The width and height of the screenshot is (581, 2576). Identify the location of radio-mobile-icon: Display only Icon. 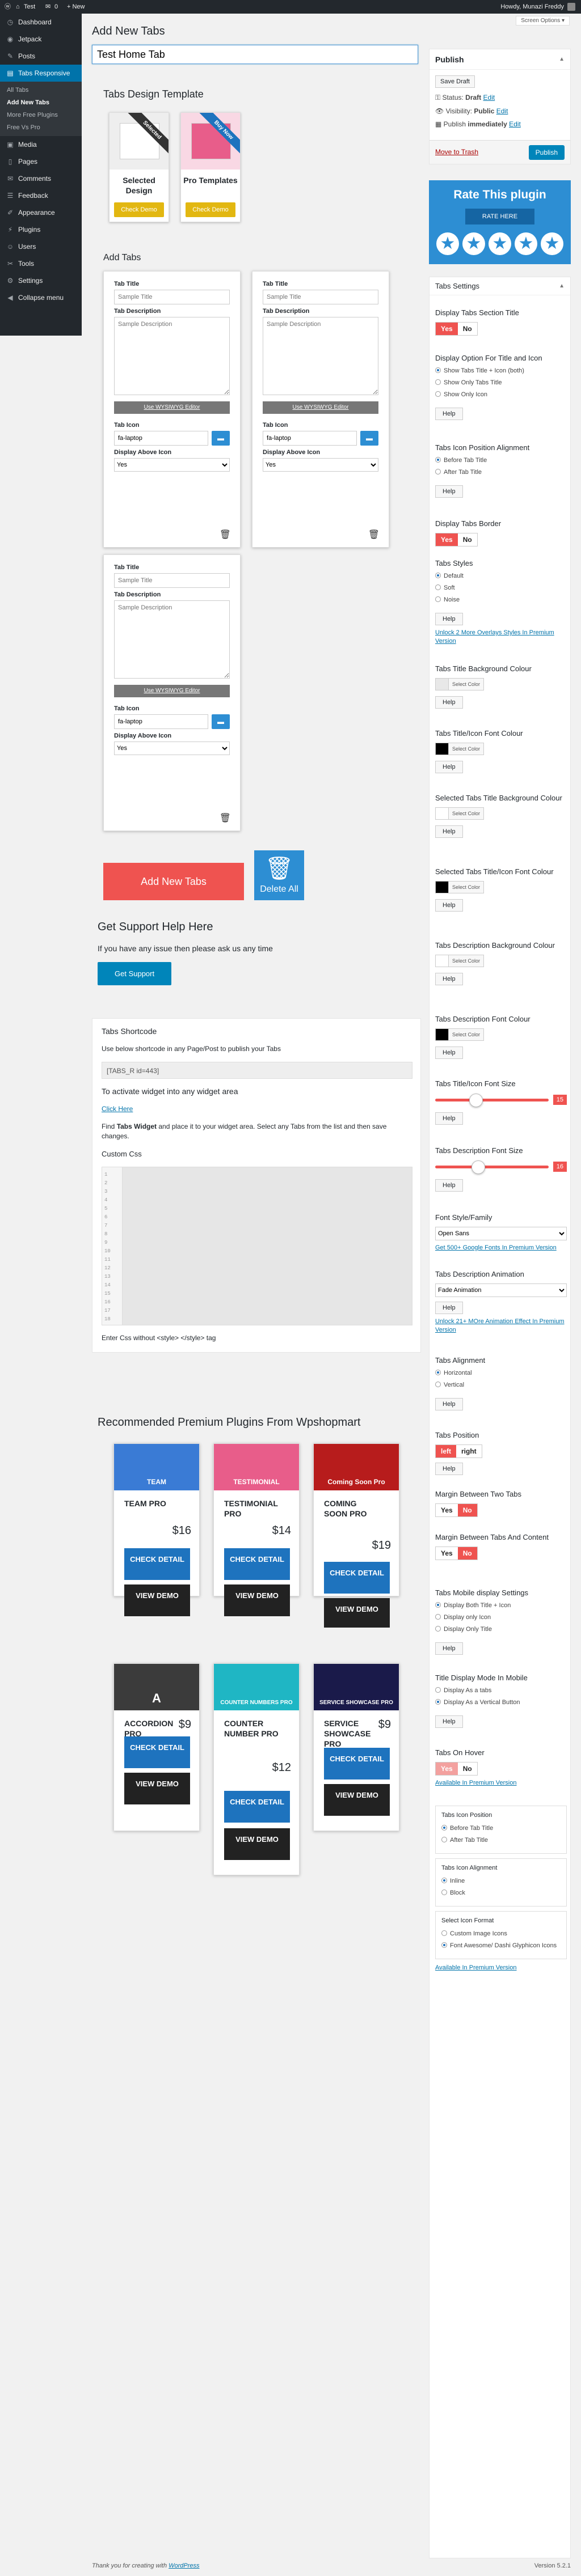
(501, 1617).